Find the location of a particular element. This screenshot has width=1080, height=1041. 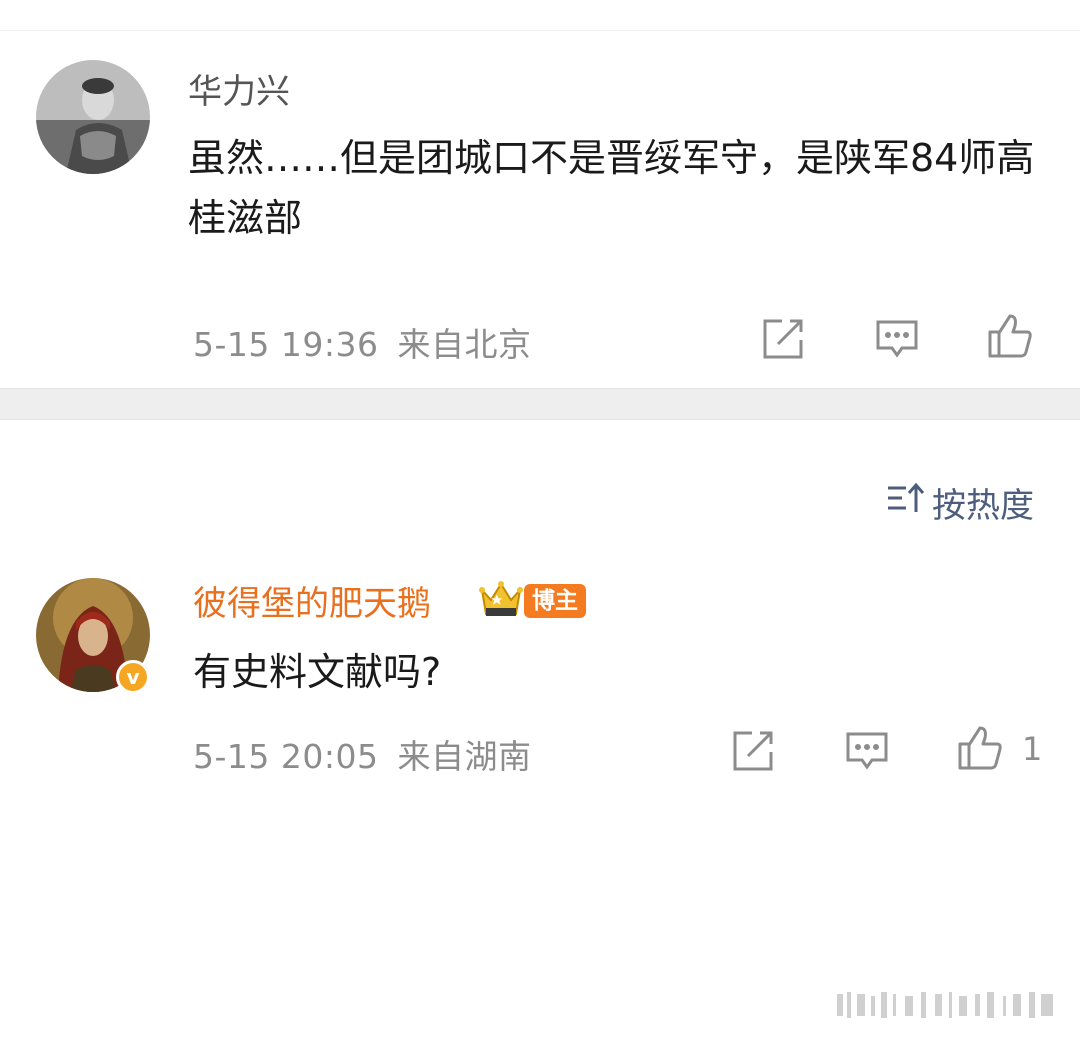

sort-icon is located at coordinates (906, 502).